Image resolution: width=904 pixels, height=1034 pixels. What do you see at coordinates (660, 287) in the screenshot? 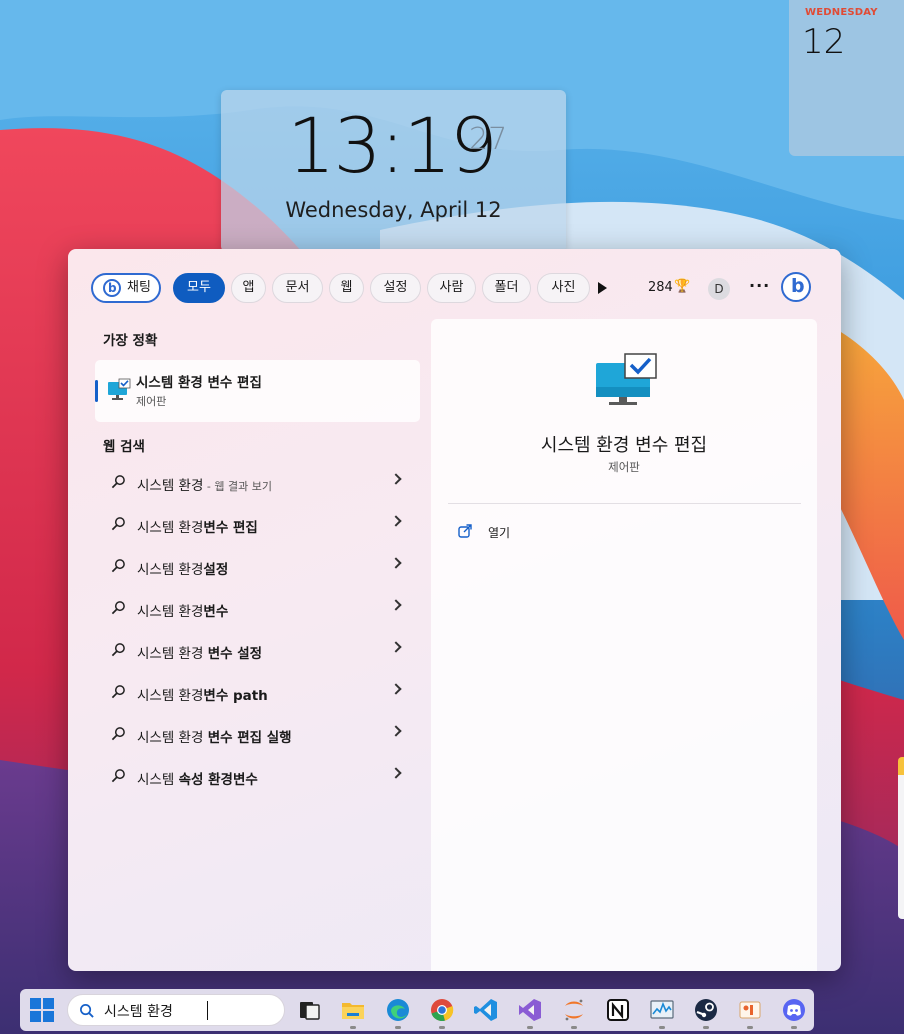
I see `rewards-points: 284` at bounding box center [660, 287].